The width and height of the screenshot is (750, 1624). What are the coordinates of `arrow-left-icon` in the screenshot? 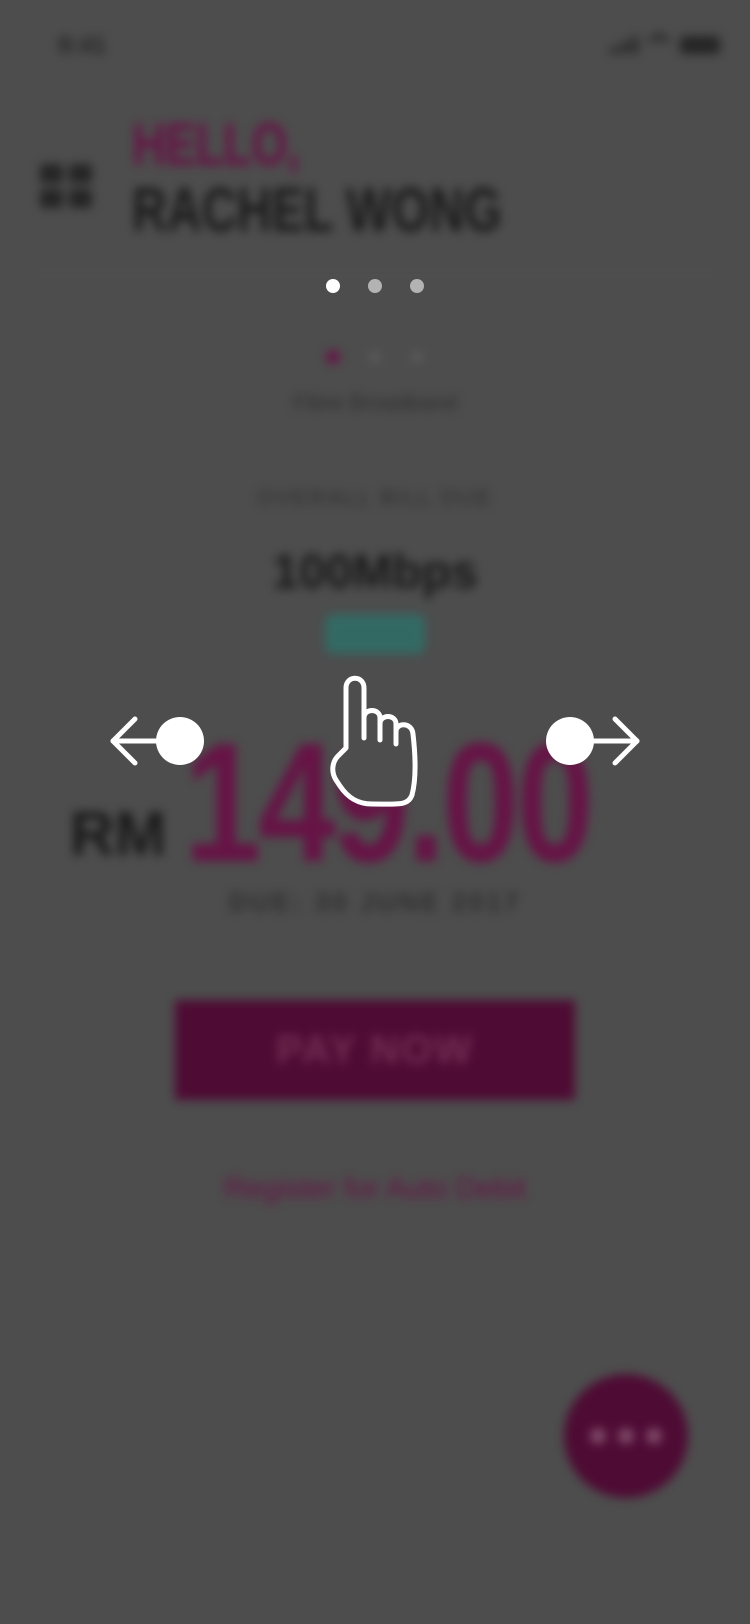 It's located at (157, 741).